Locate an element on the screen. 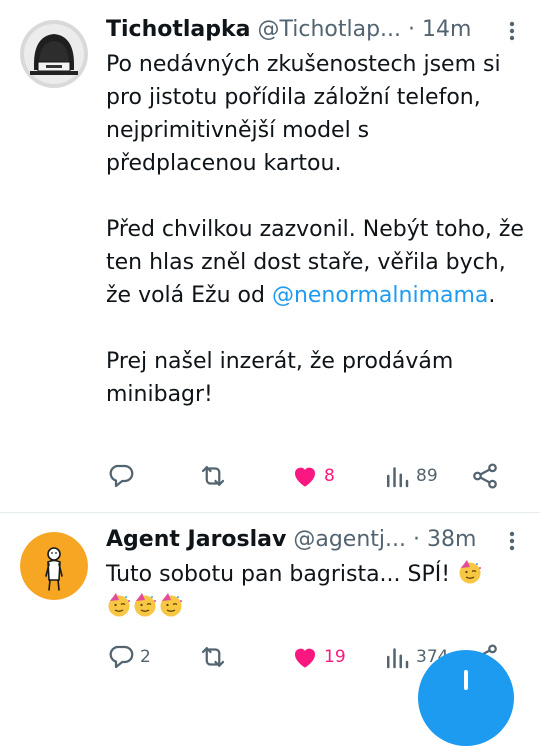 This screenshot has height=746, width=540. share-icon is located at coordinates (485, 476).